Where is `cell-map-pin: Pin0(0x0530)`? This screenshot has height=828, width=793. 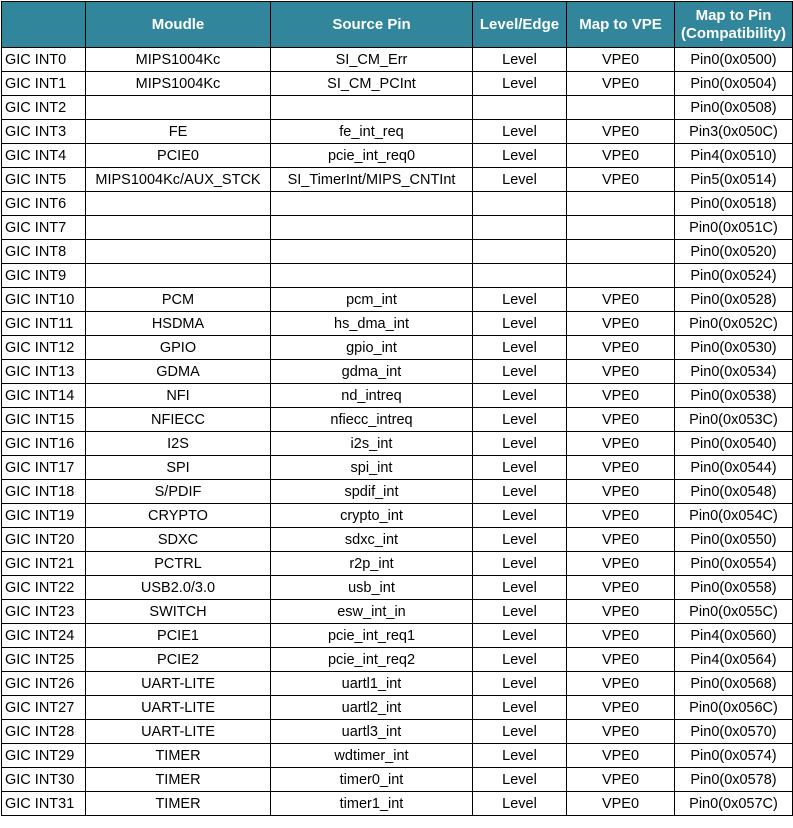 cell-map-pin: Pin0(0x0530) is located at coordinates (733, 347).